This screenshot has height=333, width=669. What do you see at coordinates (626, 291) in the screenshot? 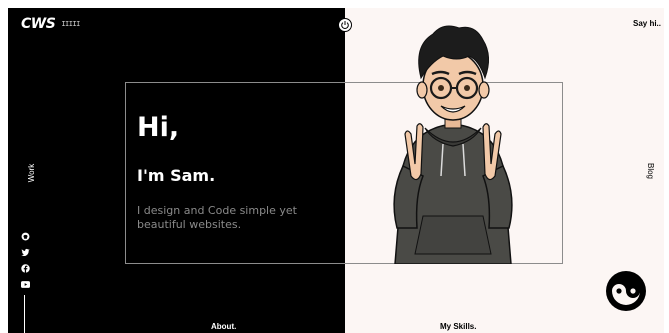
I see `yin-yang-icon` at bounding box center [626, 291].